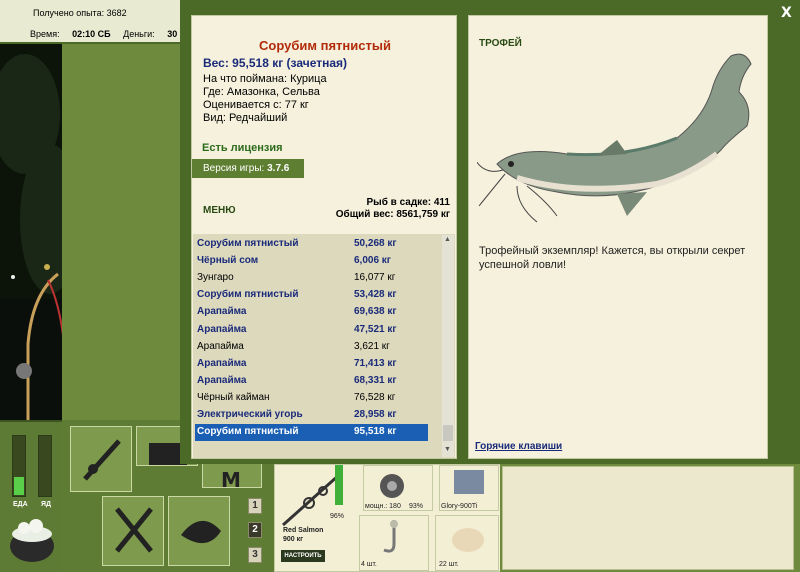 The height and width of the screenshot is (572, 800). I want to click on scroll-up-icon: ▲, so click(447, 239).